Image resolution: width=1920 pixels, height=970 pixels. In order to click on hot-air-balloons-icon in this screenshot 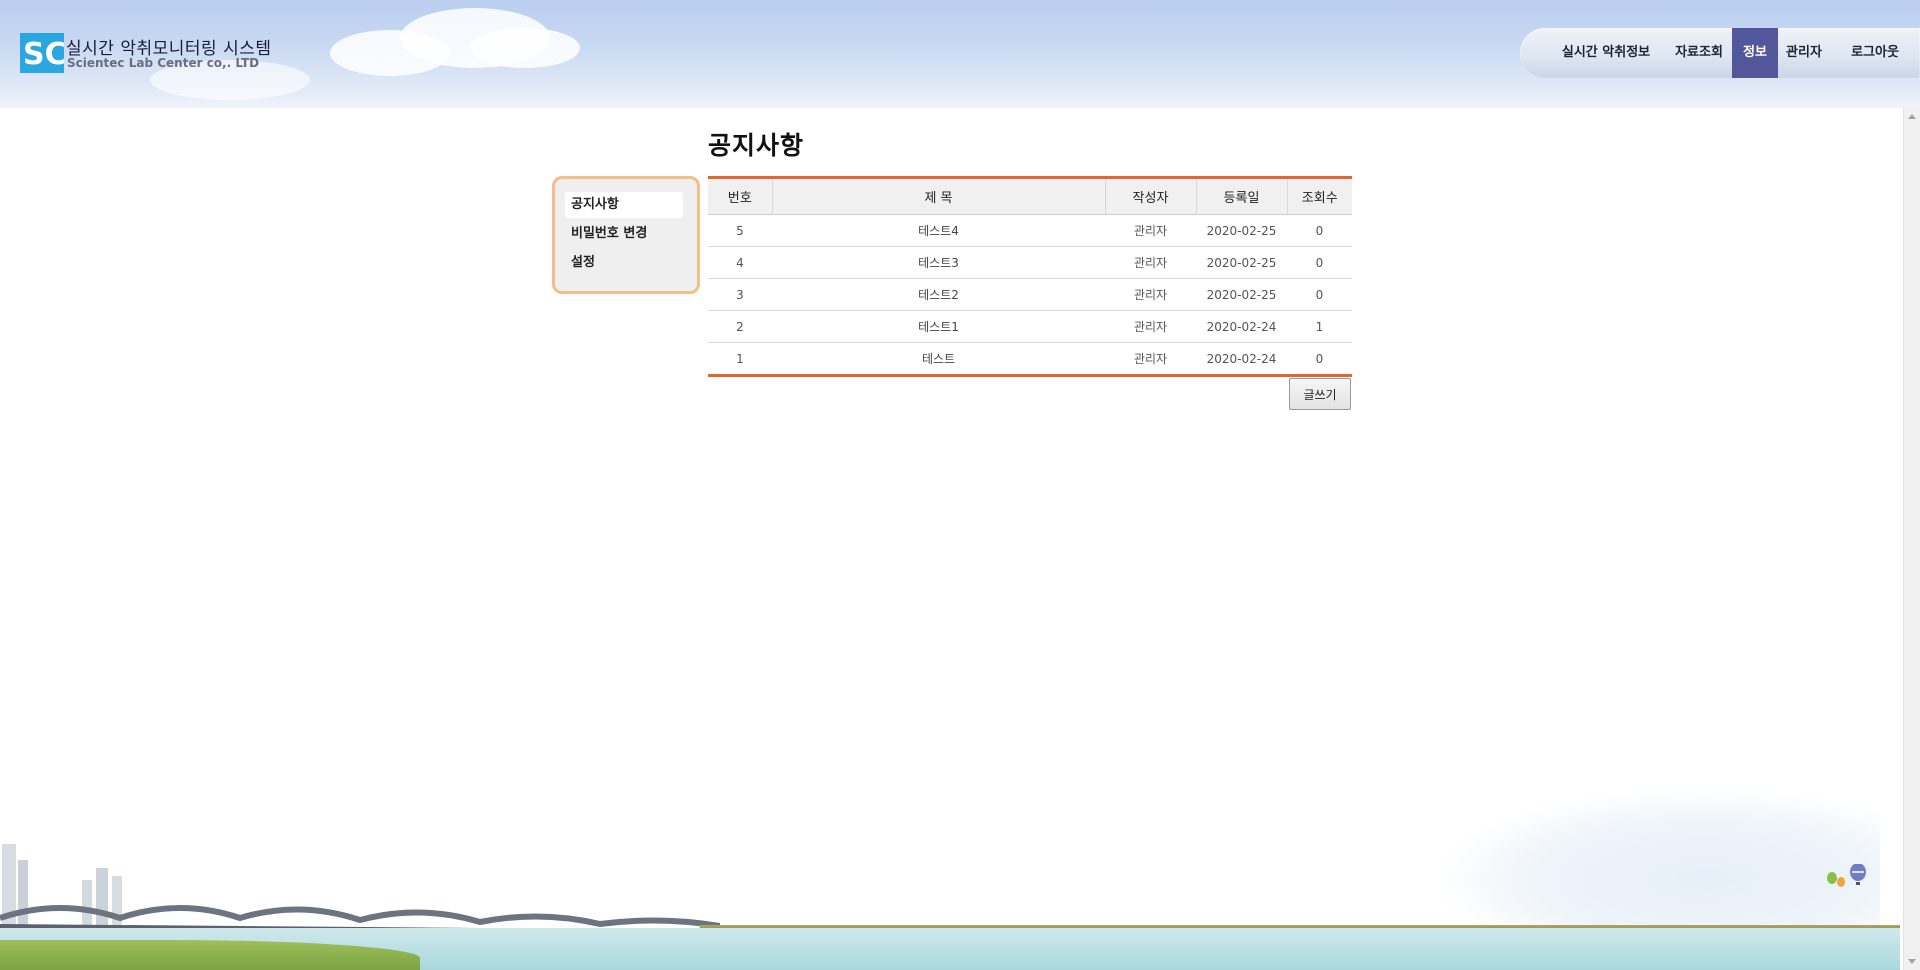, I will do `click(1846, 875)`.